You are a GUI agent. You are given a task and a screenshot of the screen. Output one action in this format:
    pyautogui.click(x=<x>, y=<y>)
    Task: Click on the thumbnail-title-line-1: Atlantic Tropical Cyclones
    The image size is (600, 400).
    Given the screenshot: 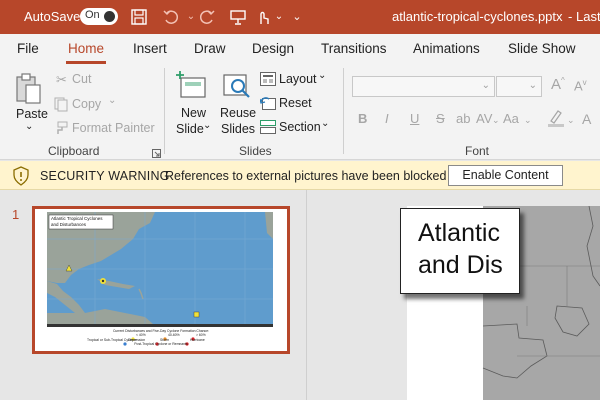 What is the action you would take?
    pyautogui.click(x=77, y=218)
    